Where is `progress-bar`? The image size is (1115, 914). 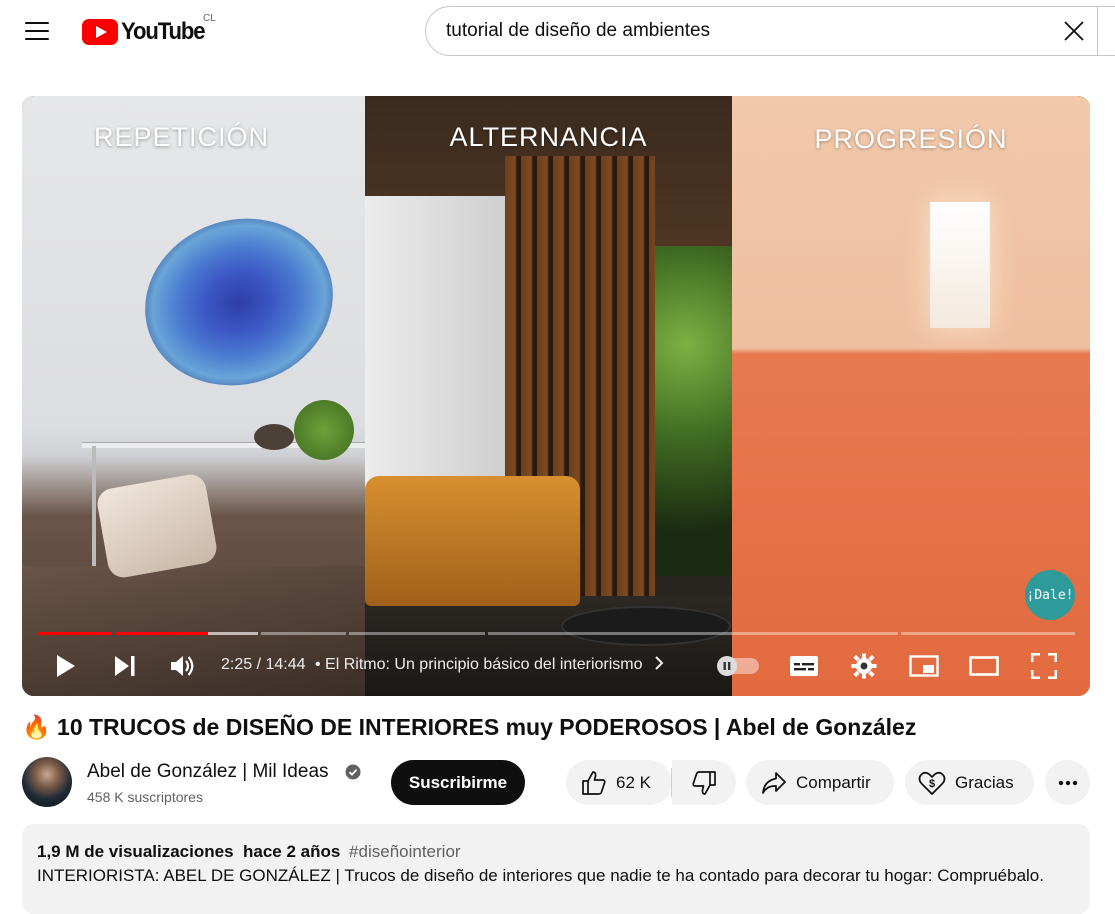
progress-bar is located at coordinates (556, 633).